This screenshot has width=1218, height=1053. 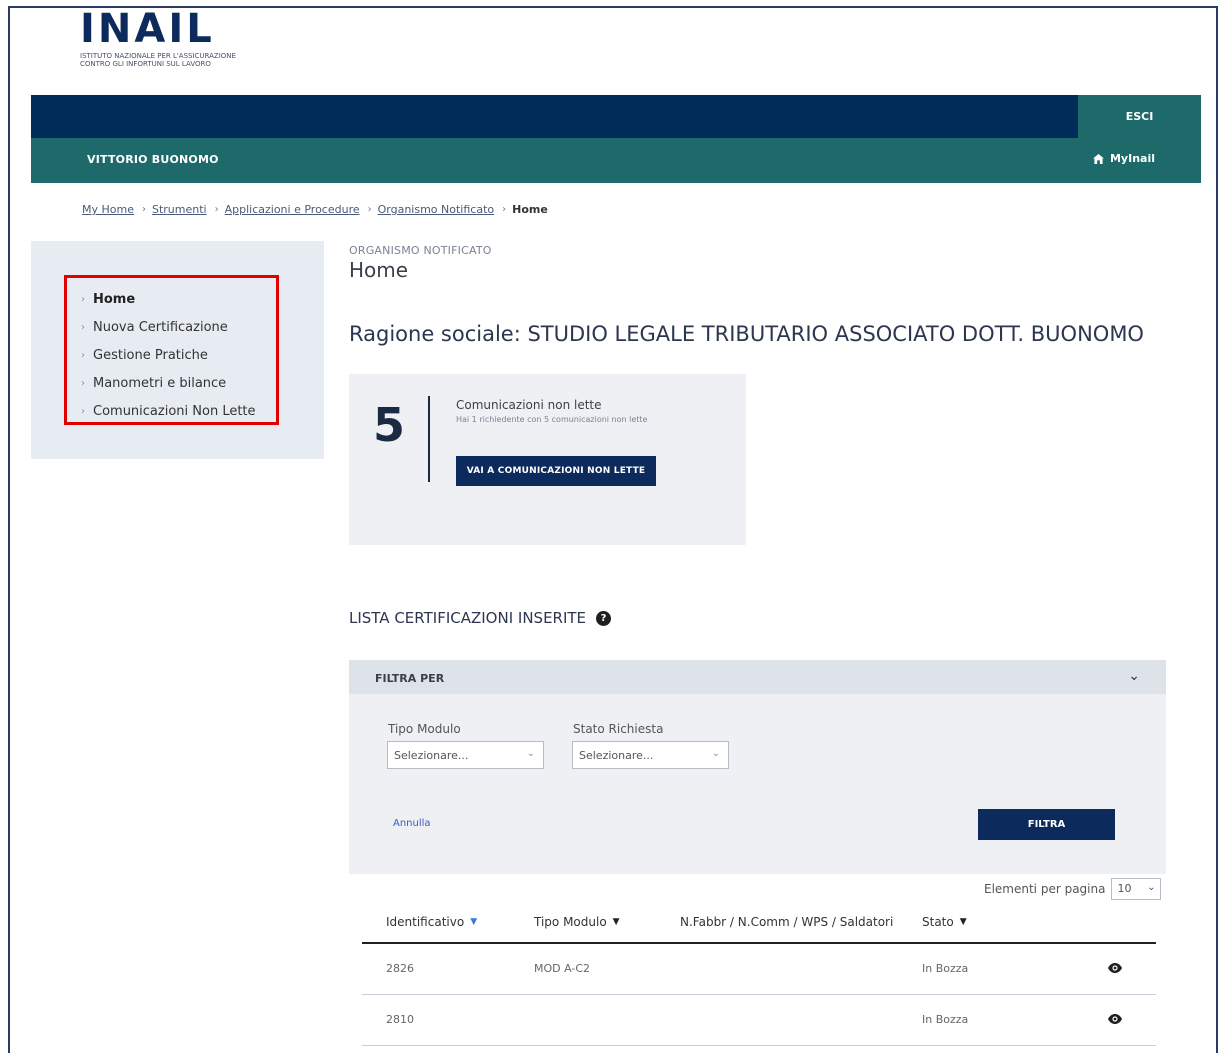 I want to click on tipo-modulo-select: Selezionare... ⌄, so click(x=465, y=755).